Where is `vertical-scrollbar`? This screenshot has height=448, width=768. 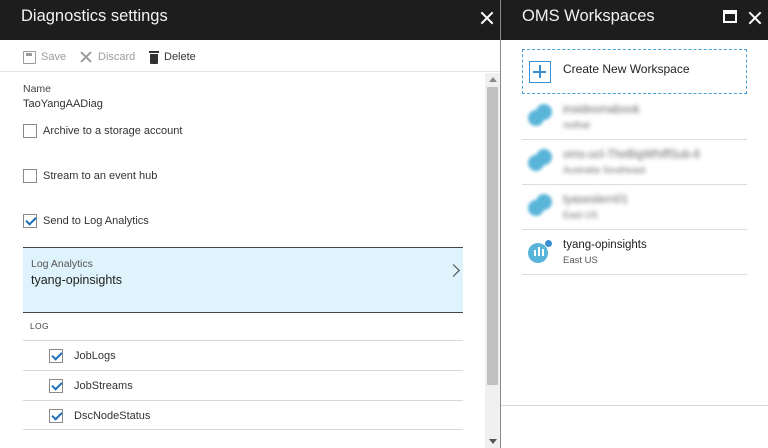
vertical-scrollbar is located at coordinates (492, 260).